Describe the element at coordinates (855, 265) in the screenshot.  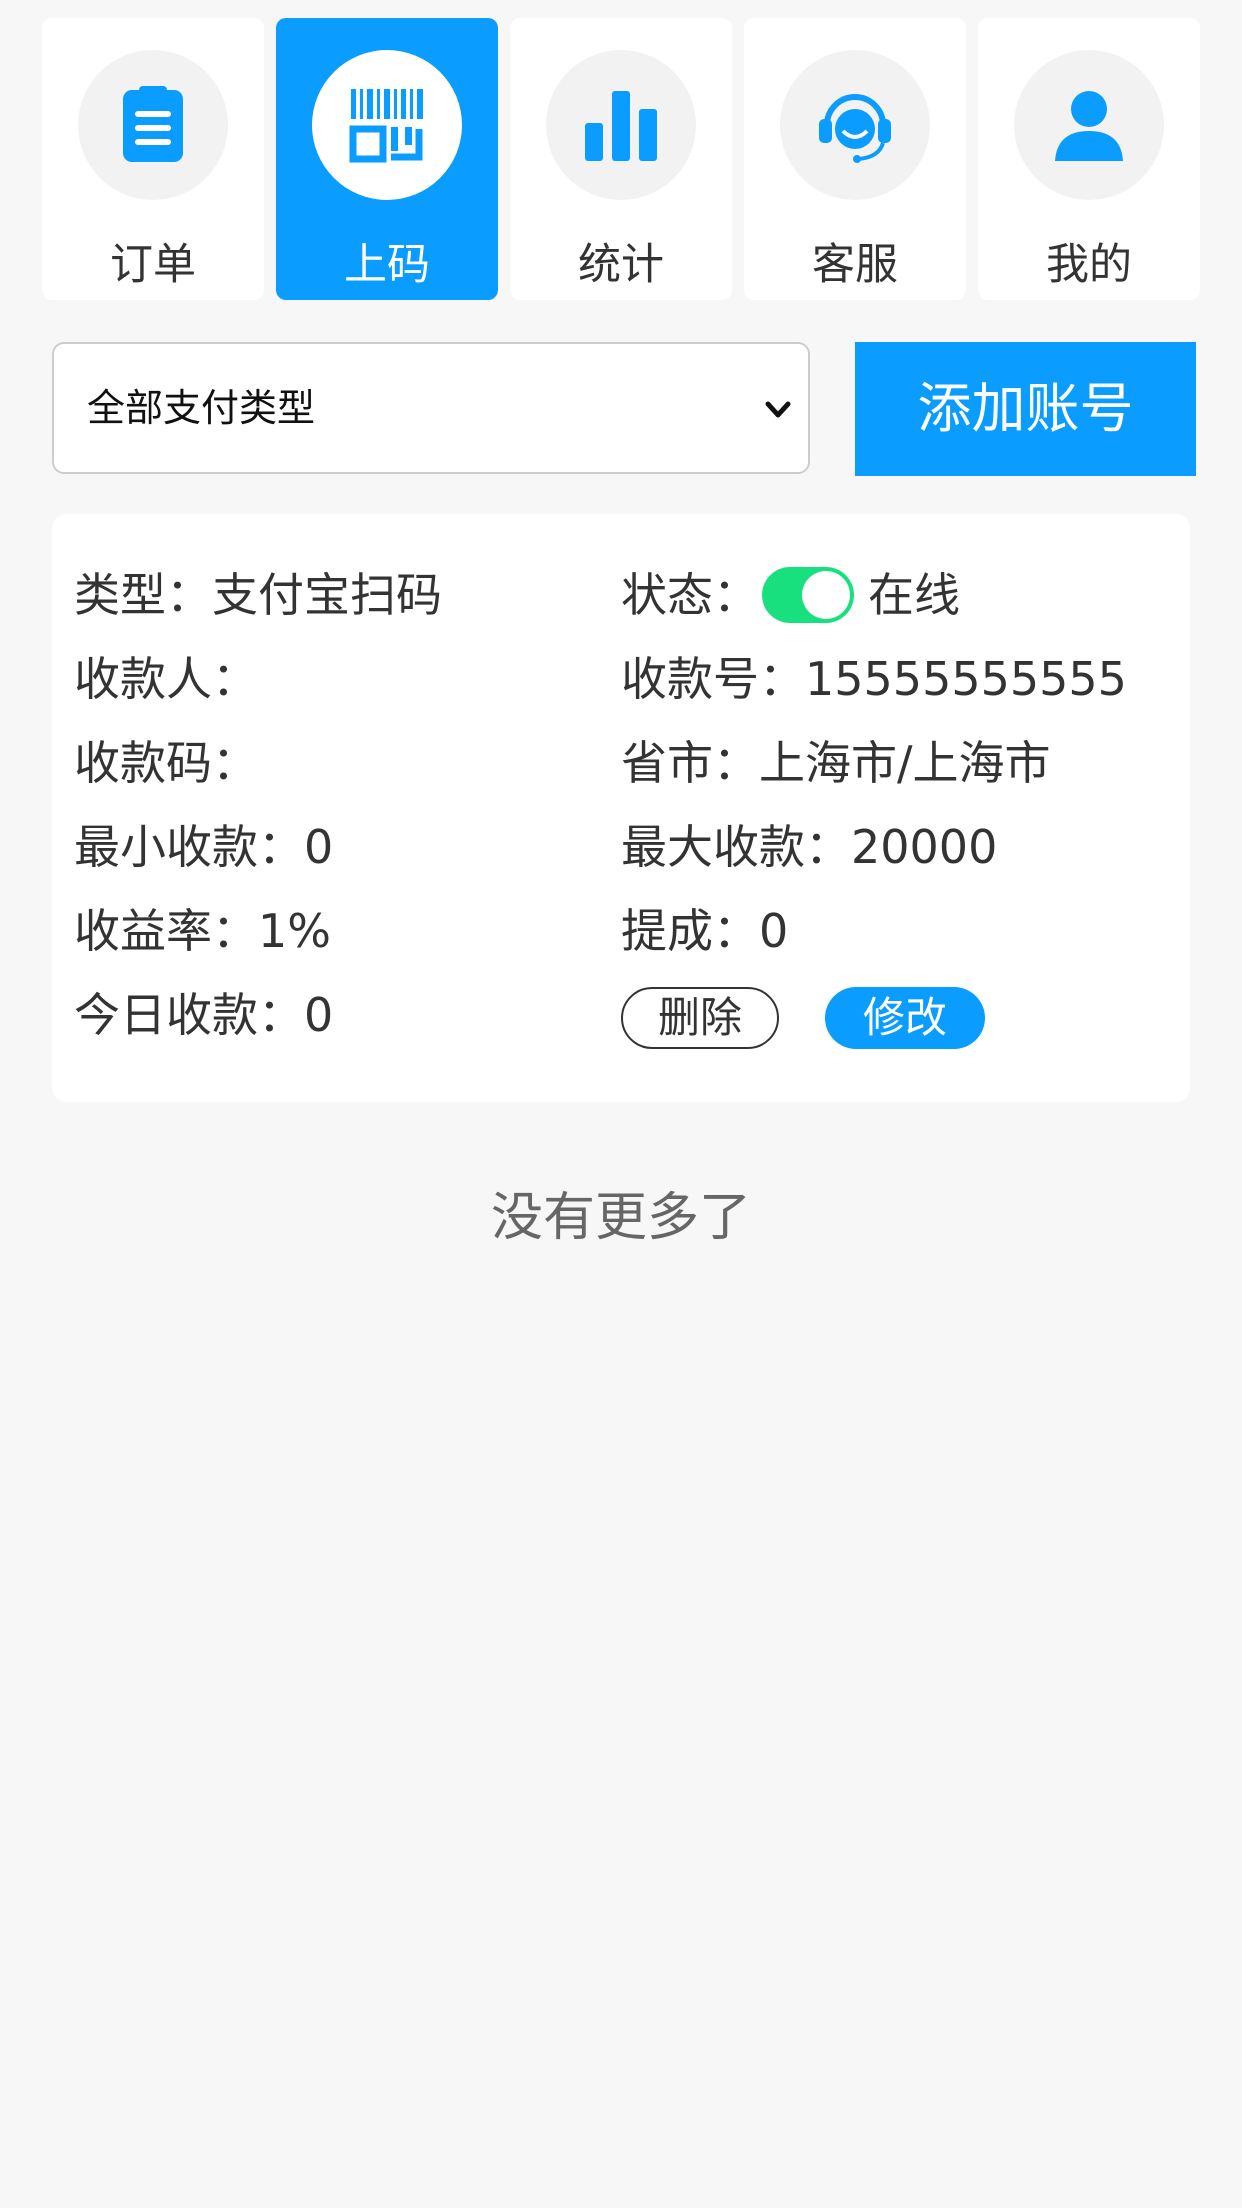
I see `nav-label-customer-service: 客服` at that location.